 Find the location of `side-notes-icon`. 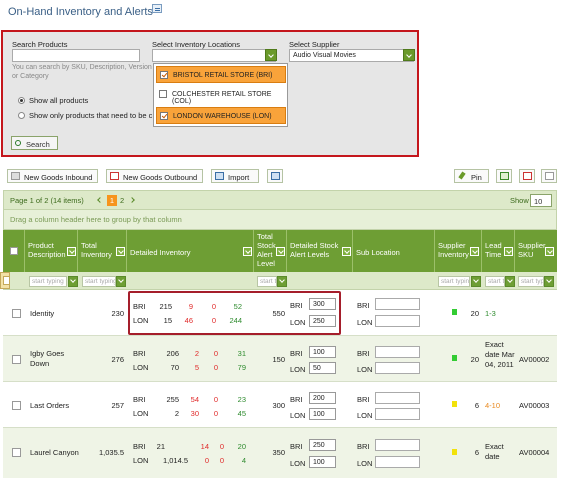

side-notes-icon is located at coordinates (5, 280).